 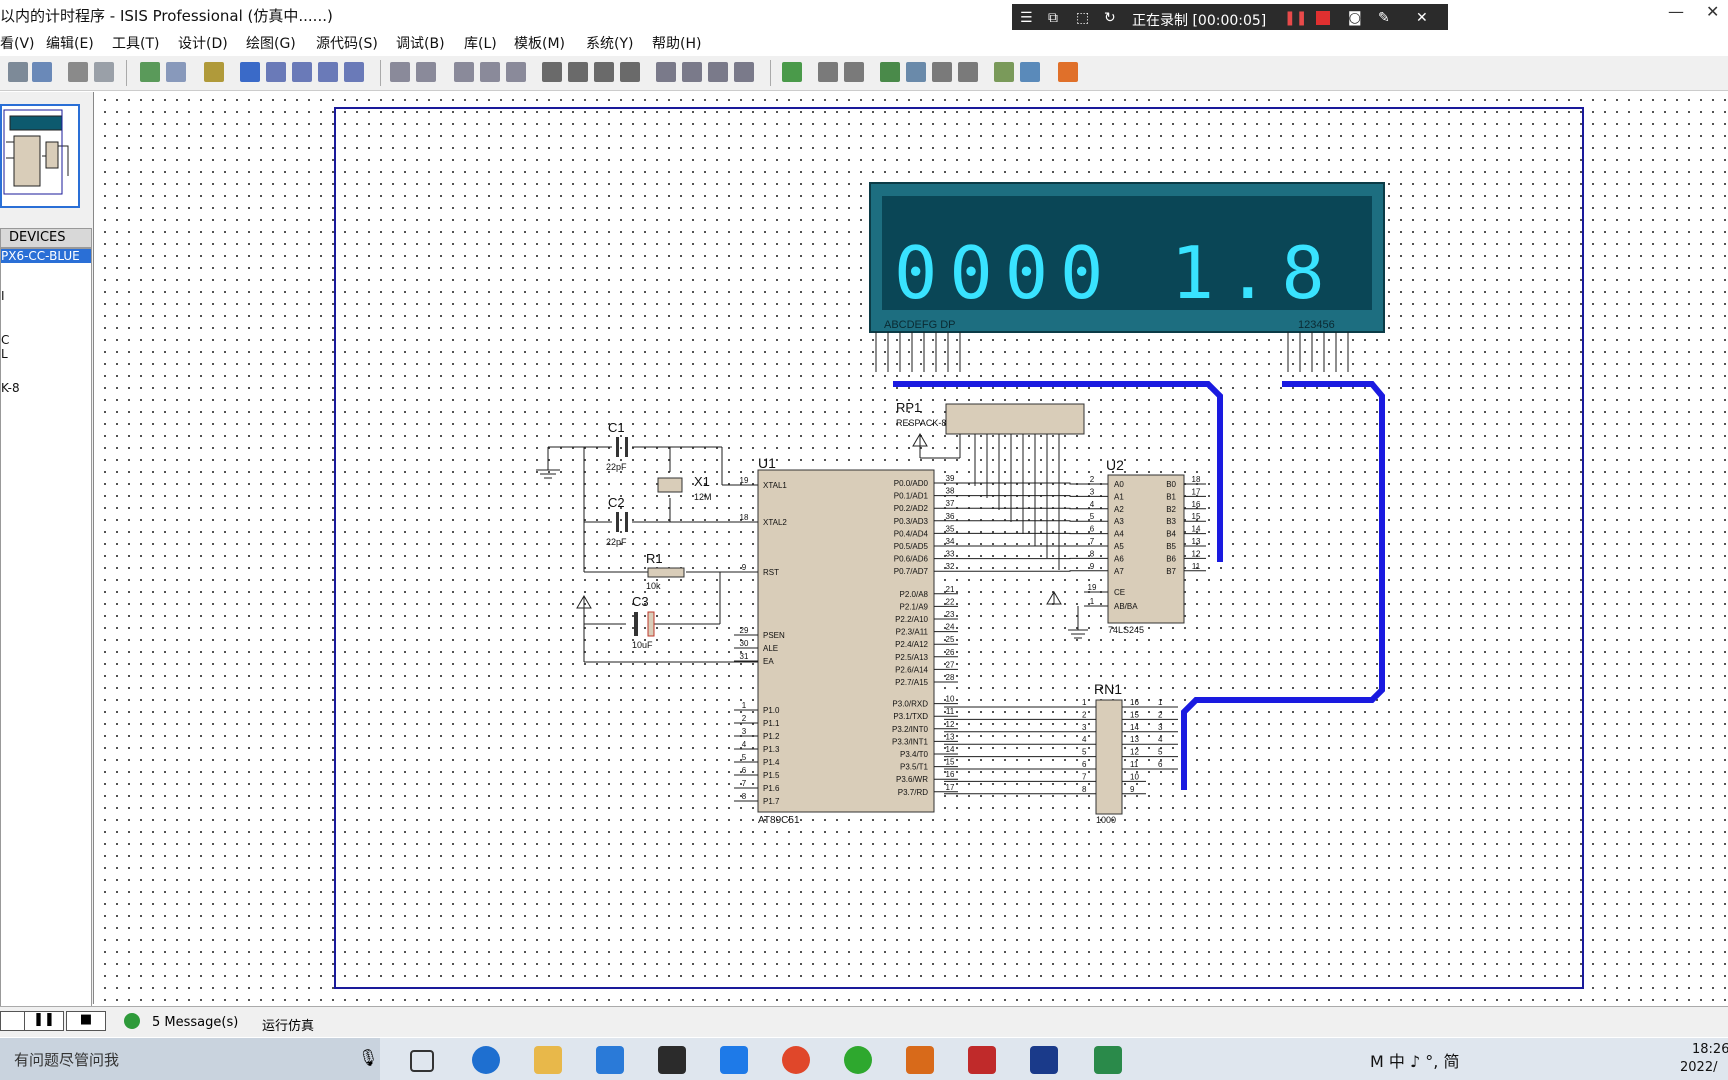 I want to click on pin-number: 8, so click(x=744, y=796).